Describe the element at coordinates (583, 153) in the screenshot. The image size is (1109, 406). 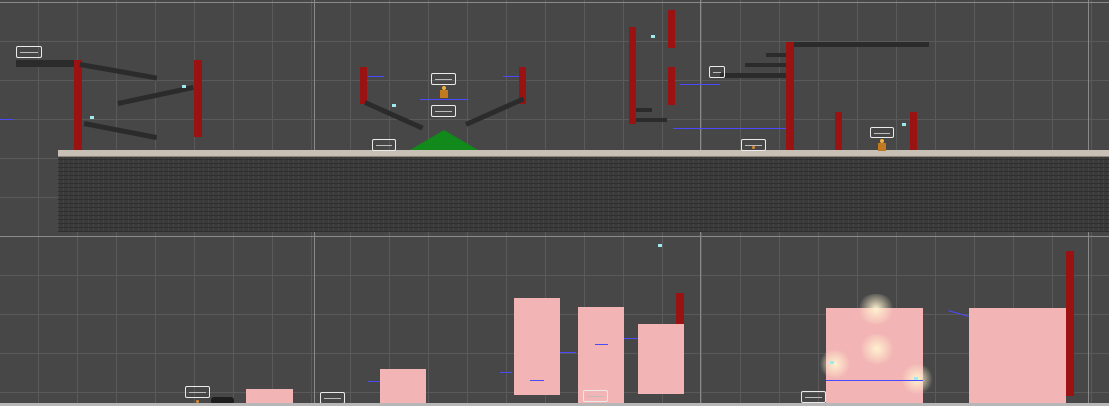
I see `ground-surface` at that location.